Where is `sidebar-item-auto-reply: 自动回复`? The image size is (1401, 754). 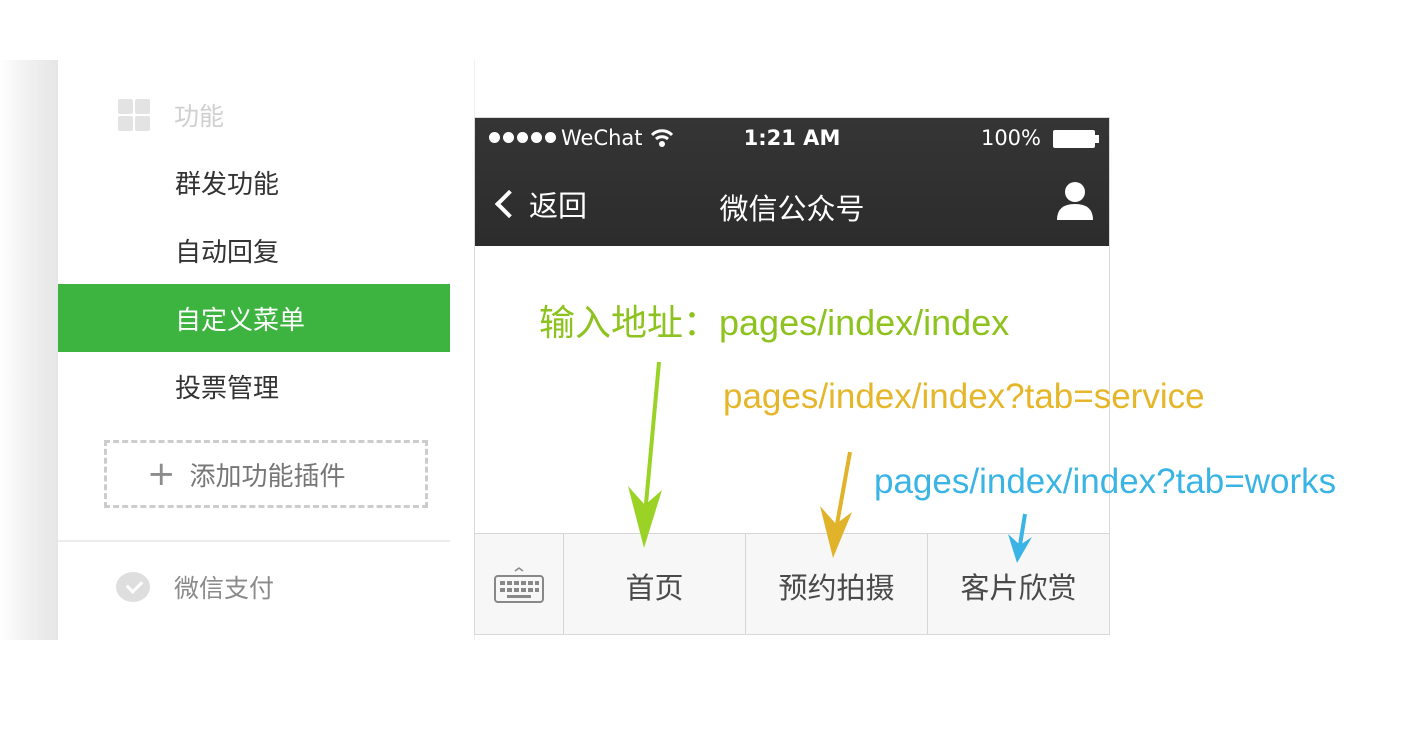 sidebar-item-auto-reply: 自动回复 is located at coordinates (254, 250).